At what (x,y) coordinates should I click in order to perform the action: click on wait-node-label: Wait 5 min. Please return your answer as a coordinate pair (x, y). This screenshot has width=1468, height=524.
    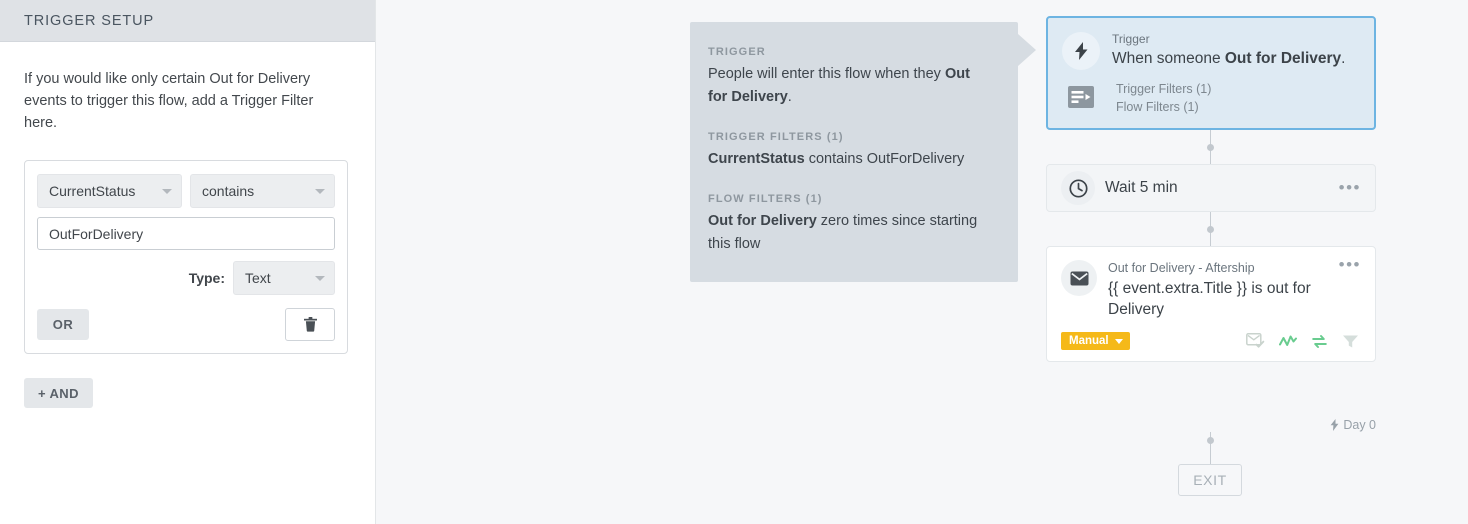
    Looking at the image, I should click on (1141, 187).